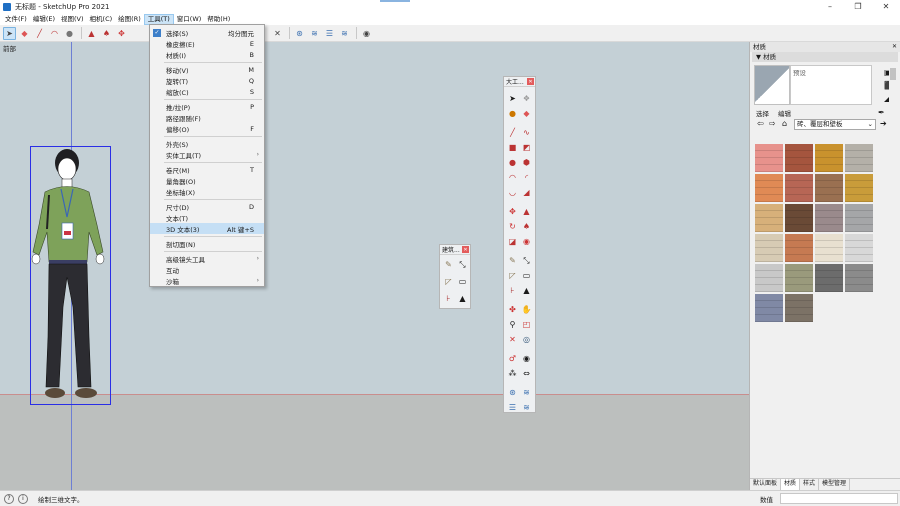 Image resolution: width=900 pixels, height=506 pixels. What do you see at coordinates (526, 358) in the screenshot?
I see `look-around-icon: ◉` at bounding box center [526, 358].